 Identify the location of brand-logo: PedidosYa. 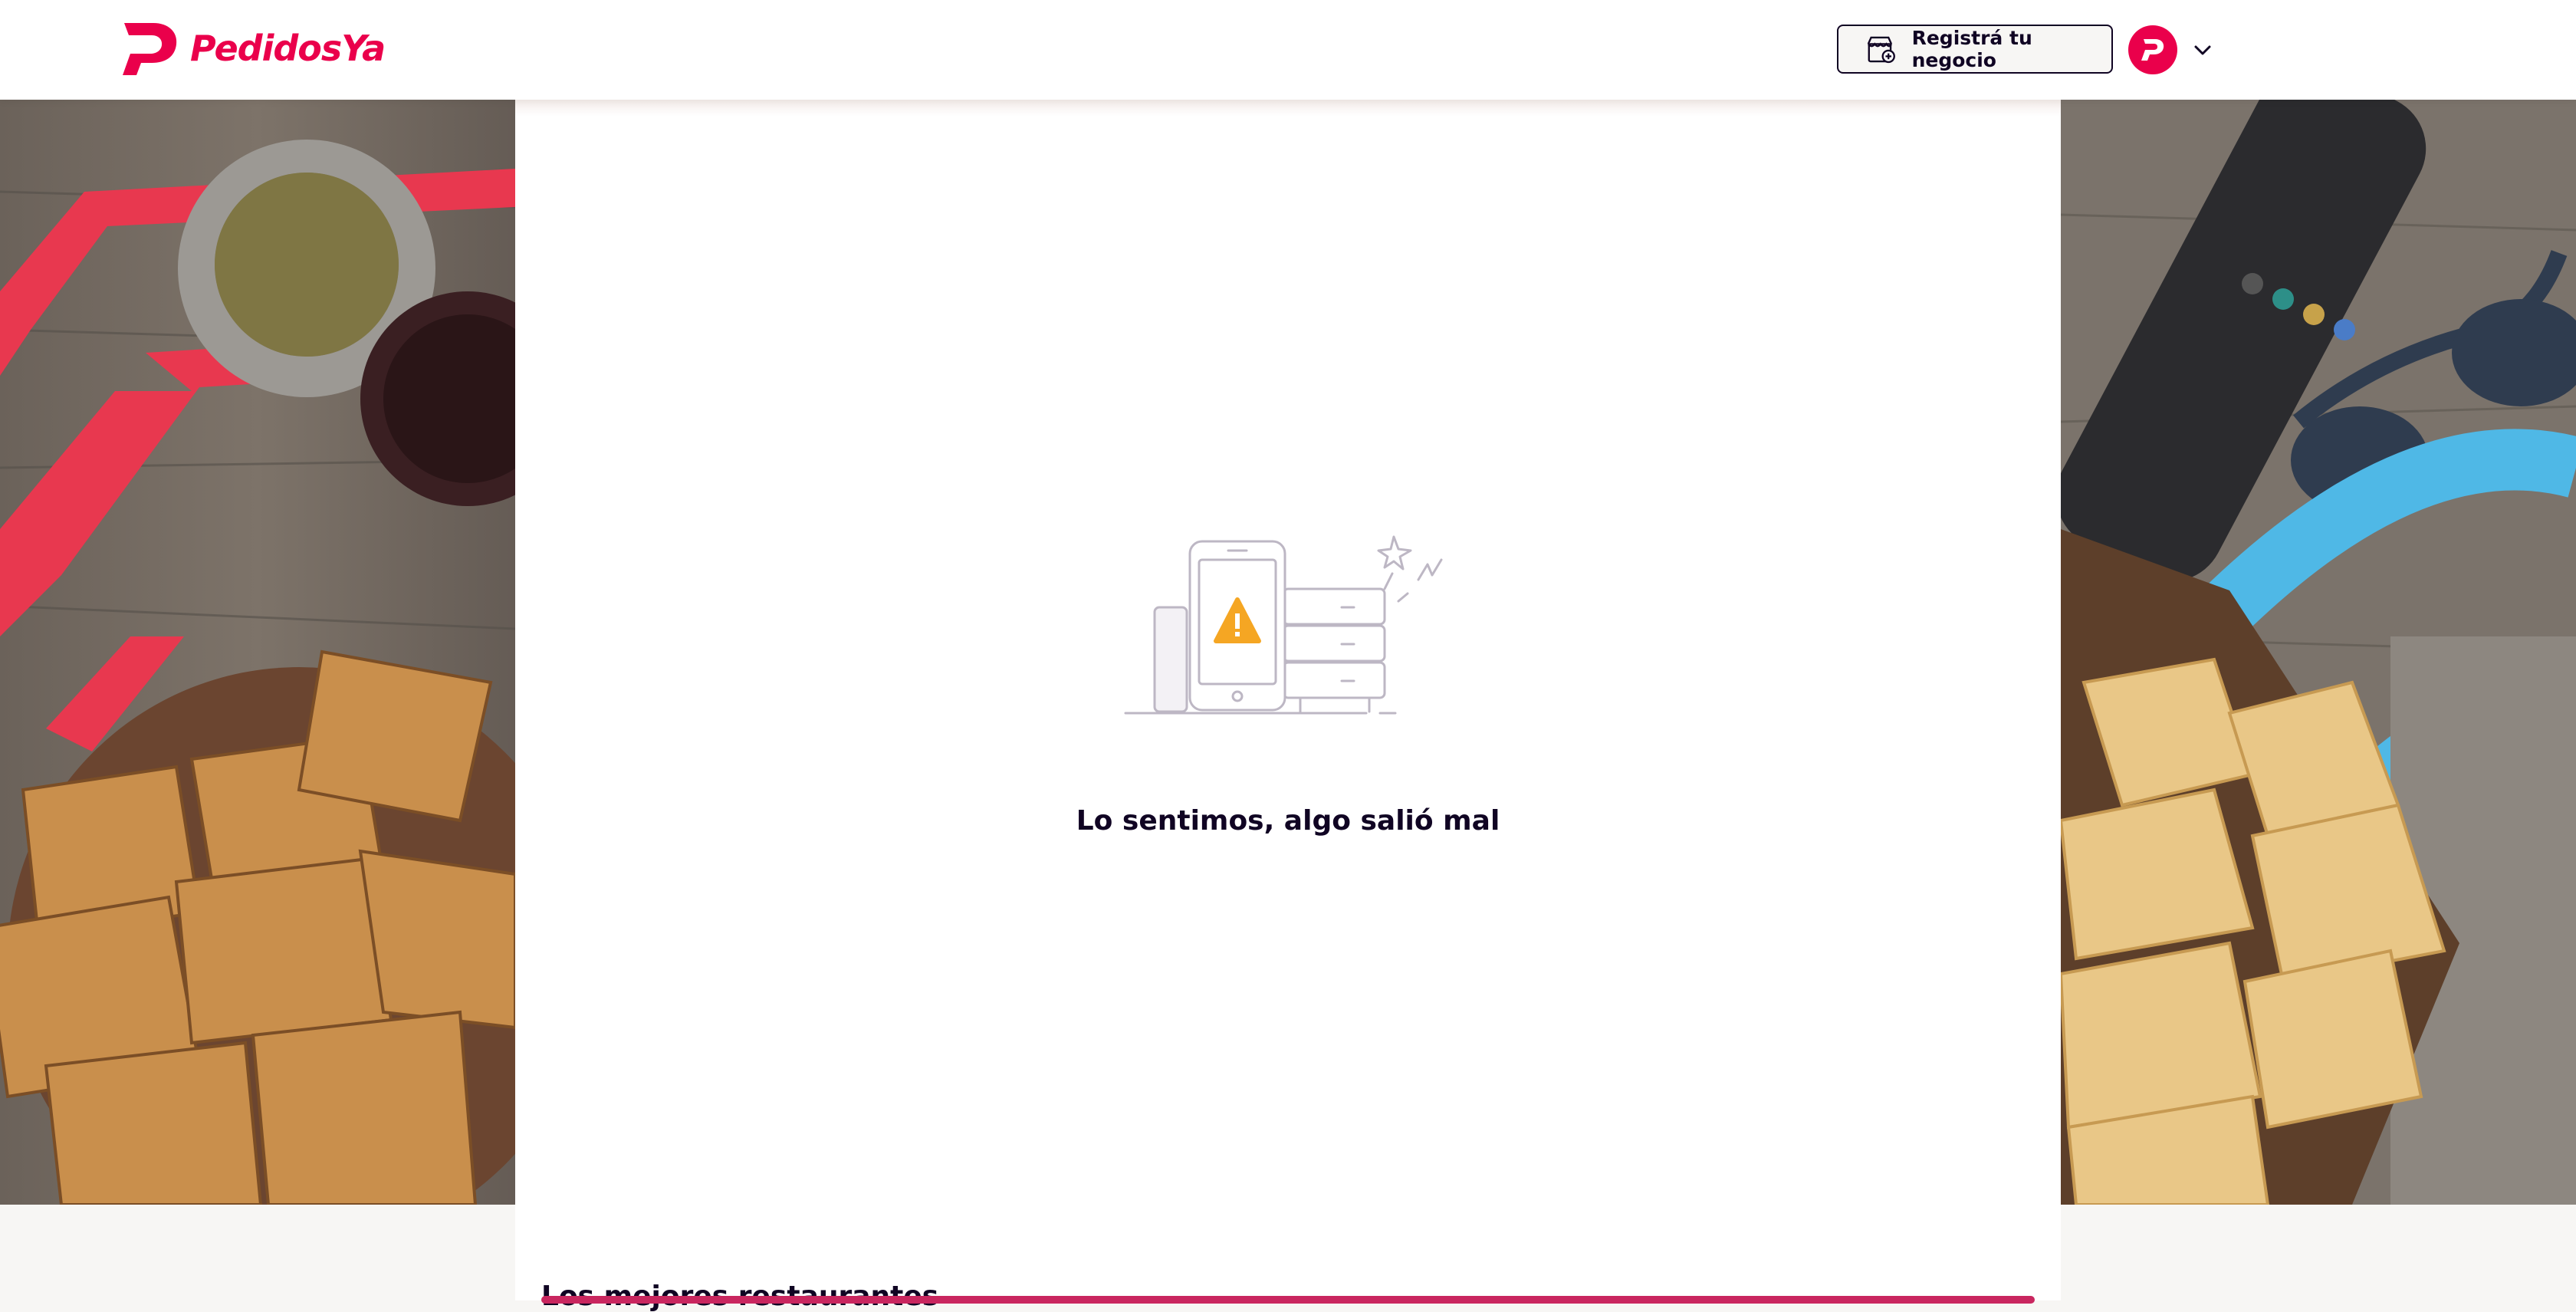
(253, 48).